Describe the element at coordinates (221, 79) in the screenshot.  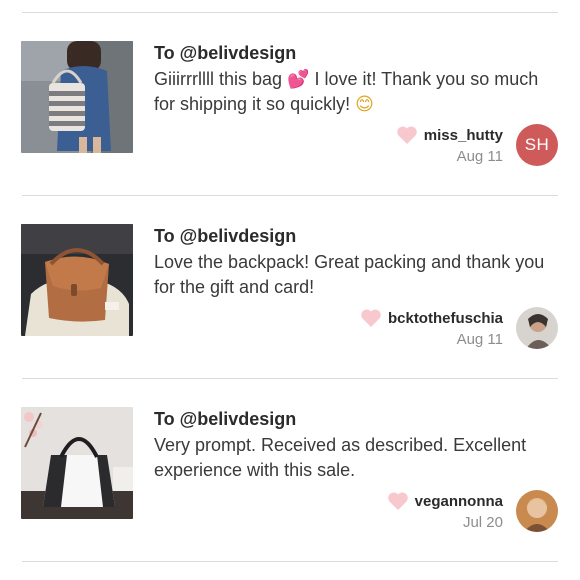
I see `message-text: Giiirrrllll this bag` at that location.